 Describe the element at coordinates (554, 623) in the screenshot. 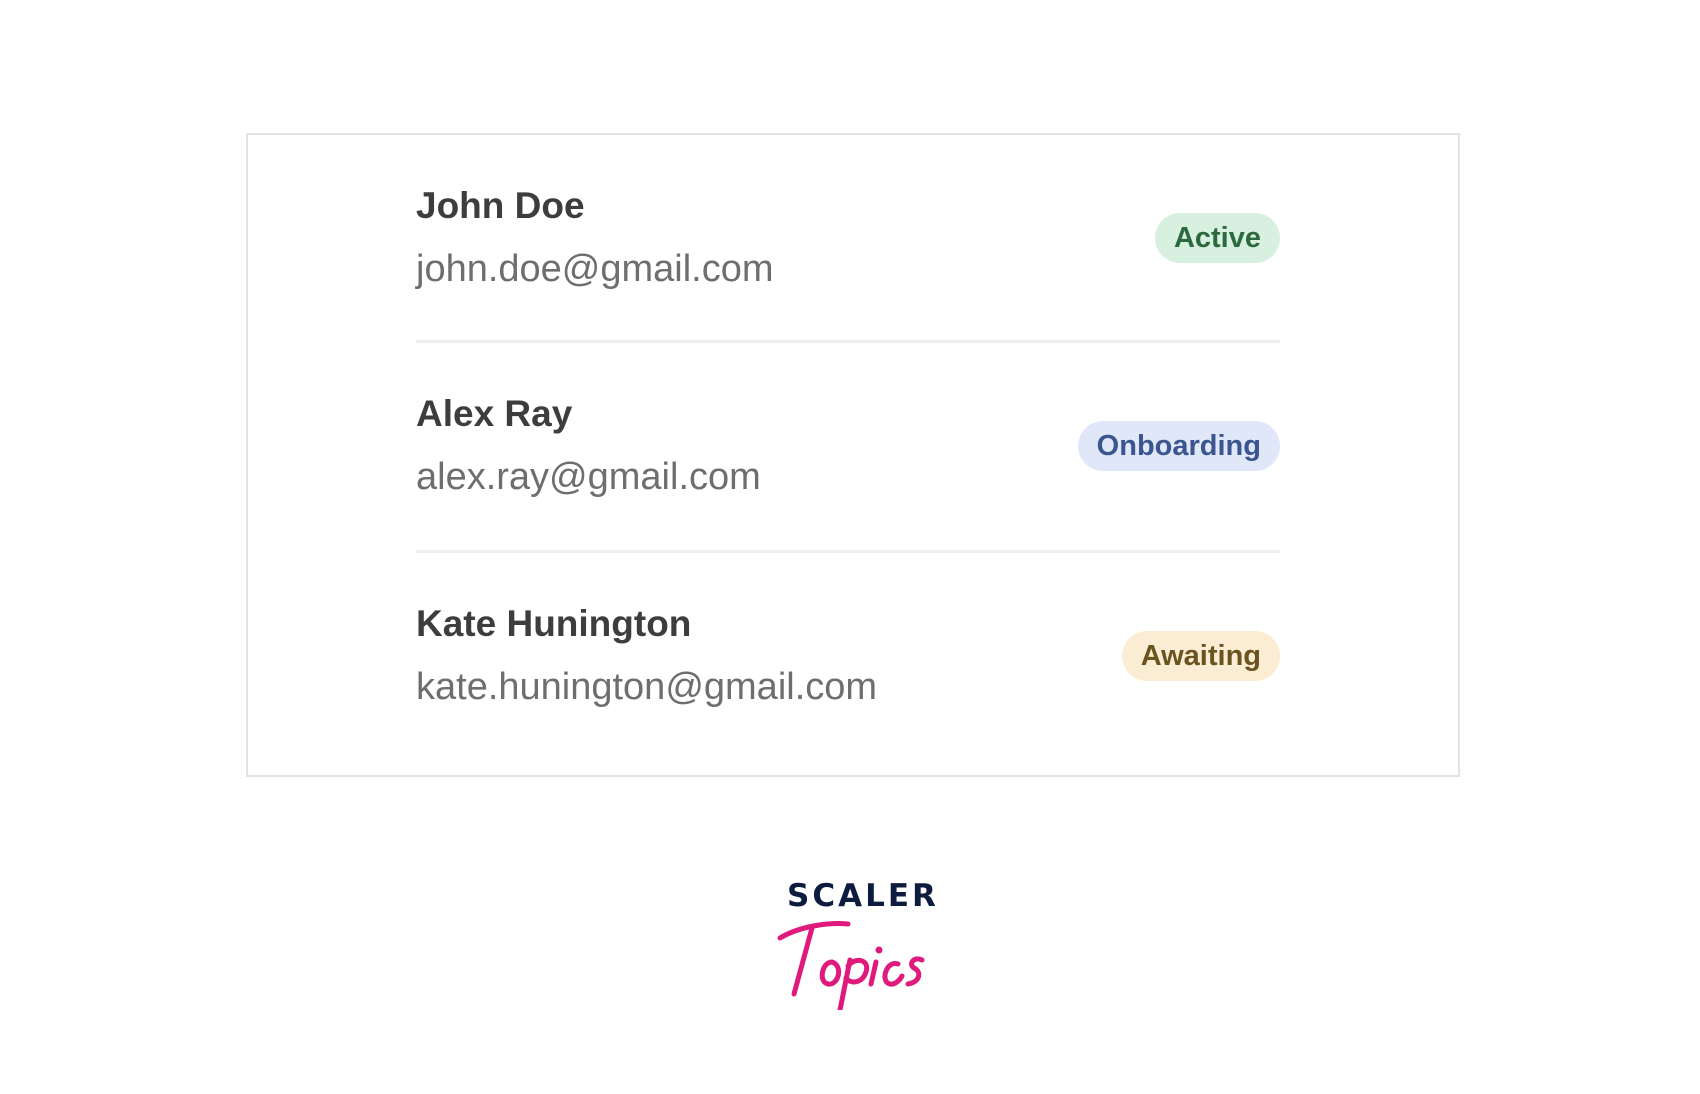

I see `user-name: Kate Hunington` at that location.